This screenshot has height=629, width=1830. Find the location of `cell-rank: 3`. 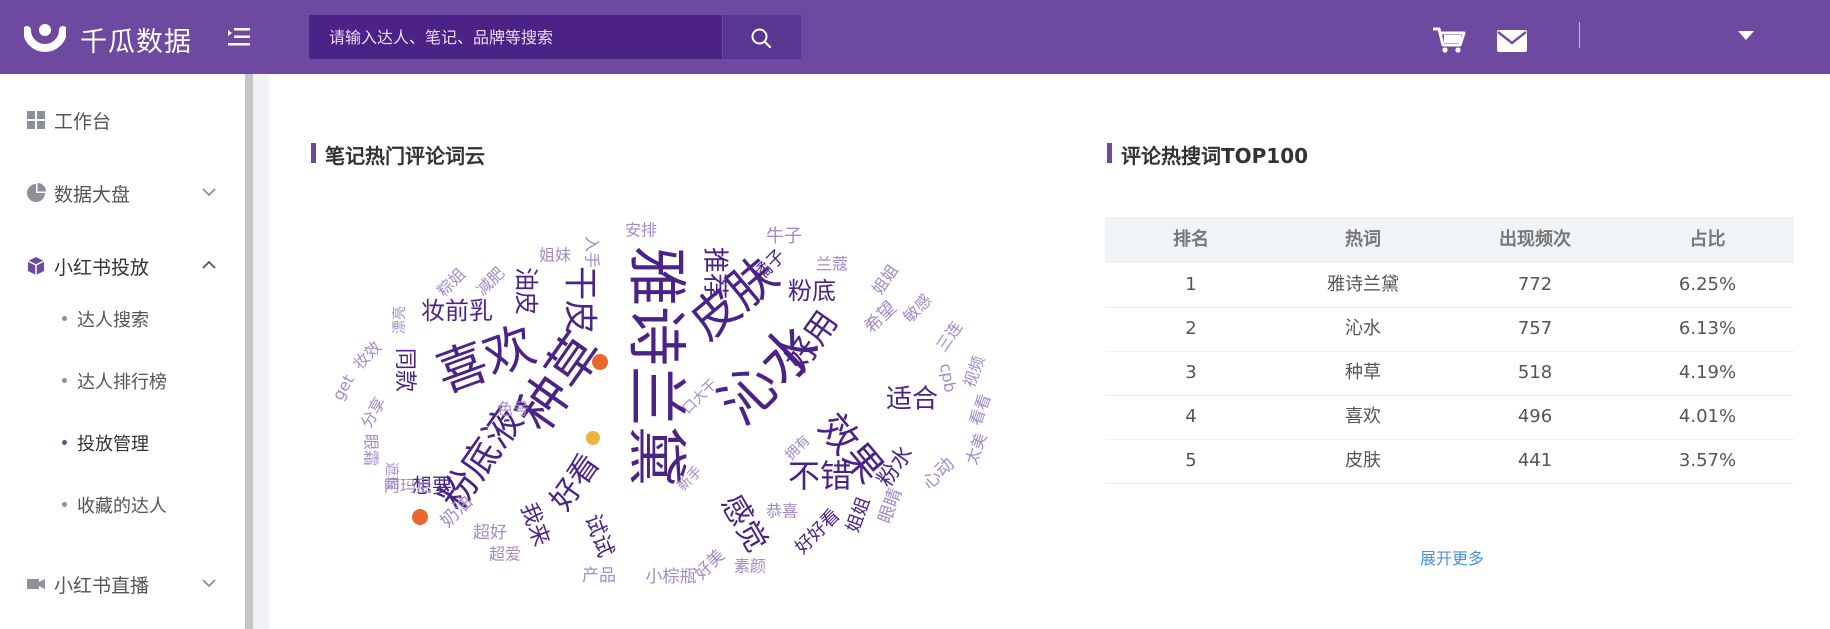

cell-rank: 3 is located at coordinates (1191, 372).